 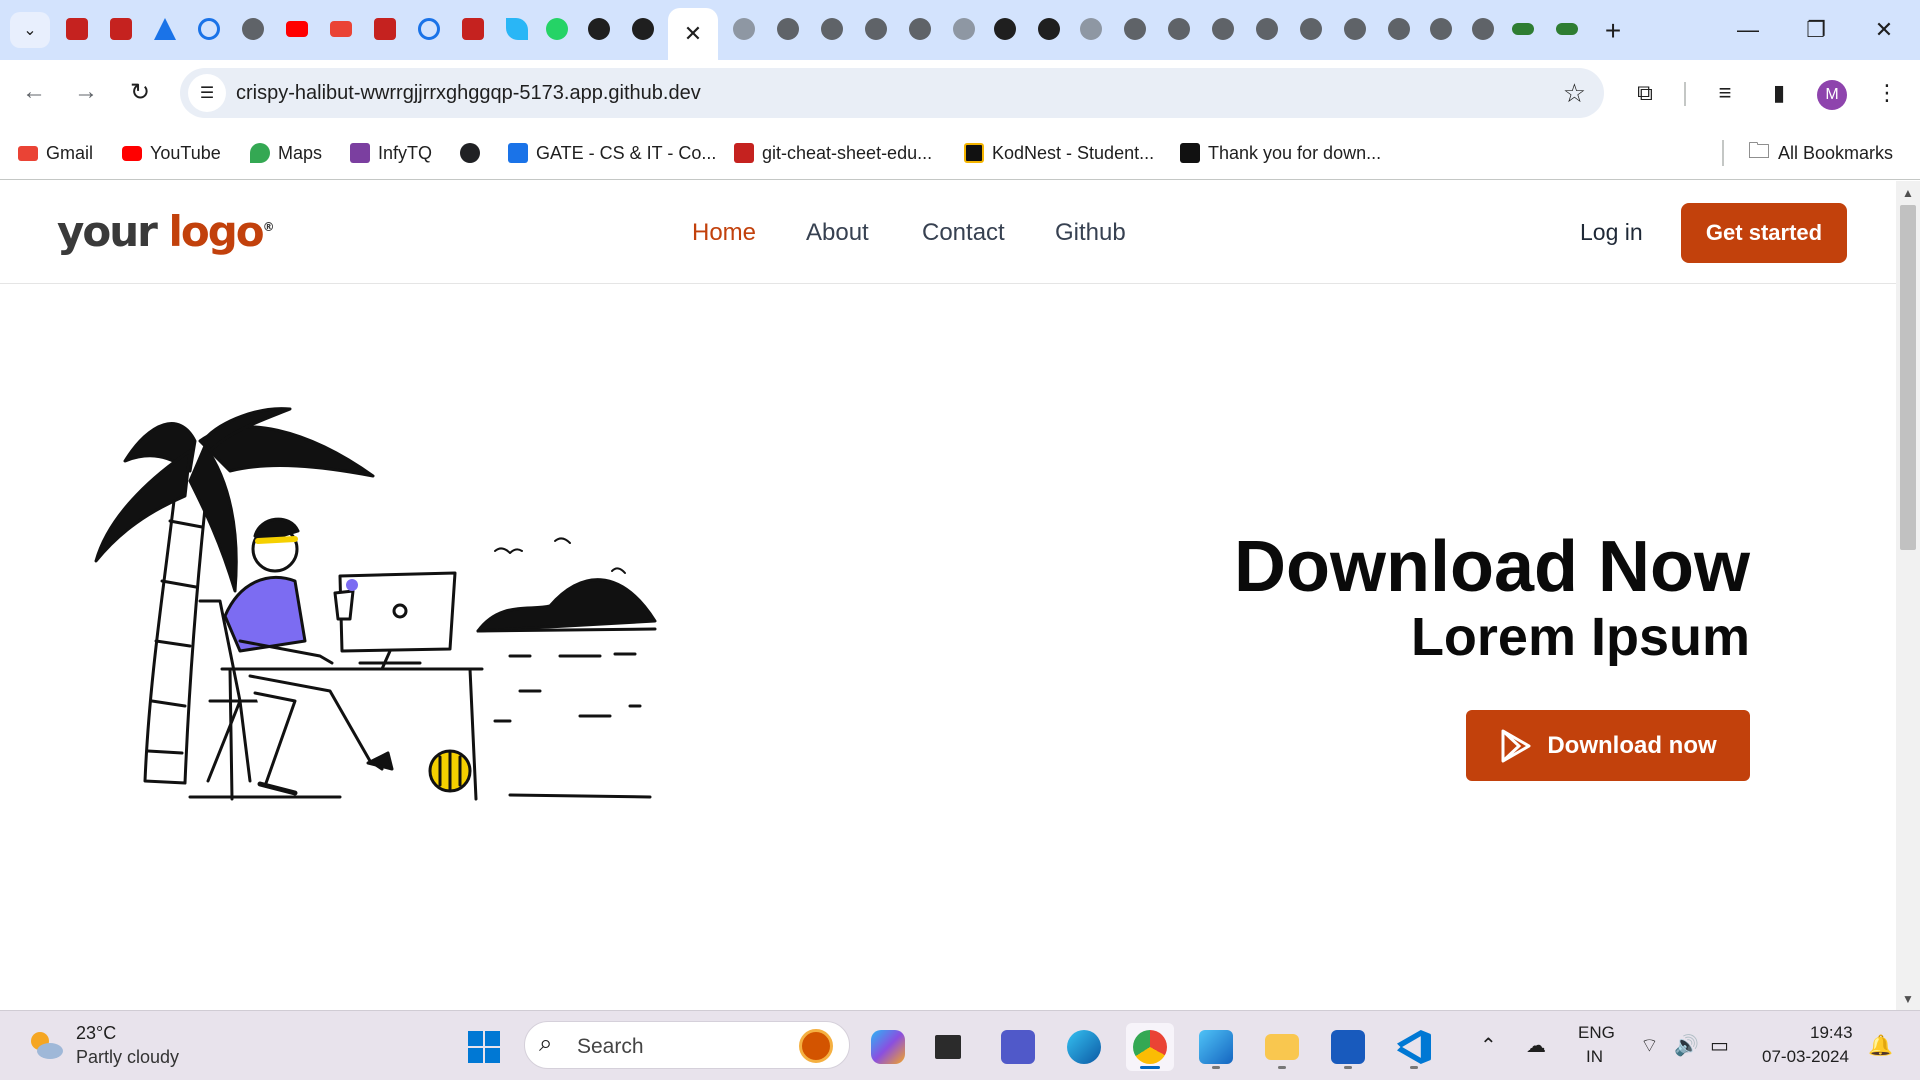 What do you see at coordinates (1018, 1047) in the screenshot?
I see `taskbar-teams` at bounding box center [1018, 1047].